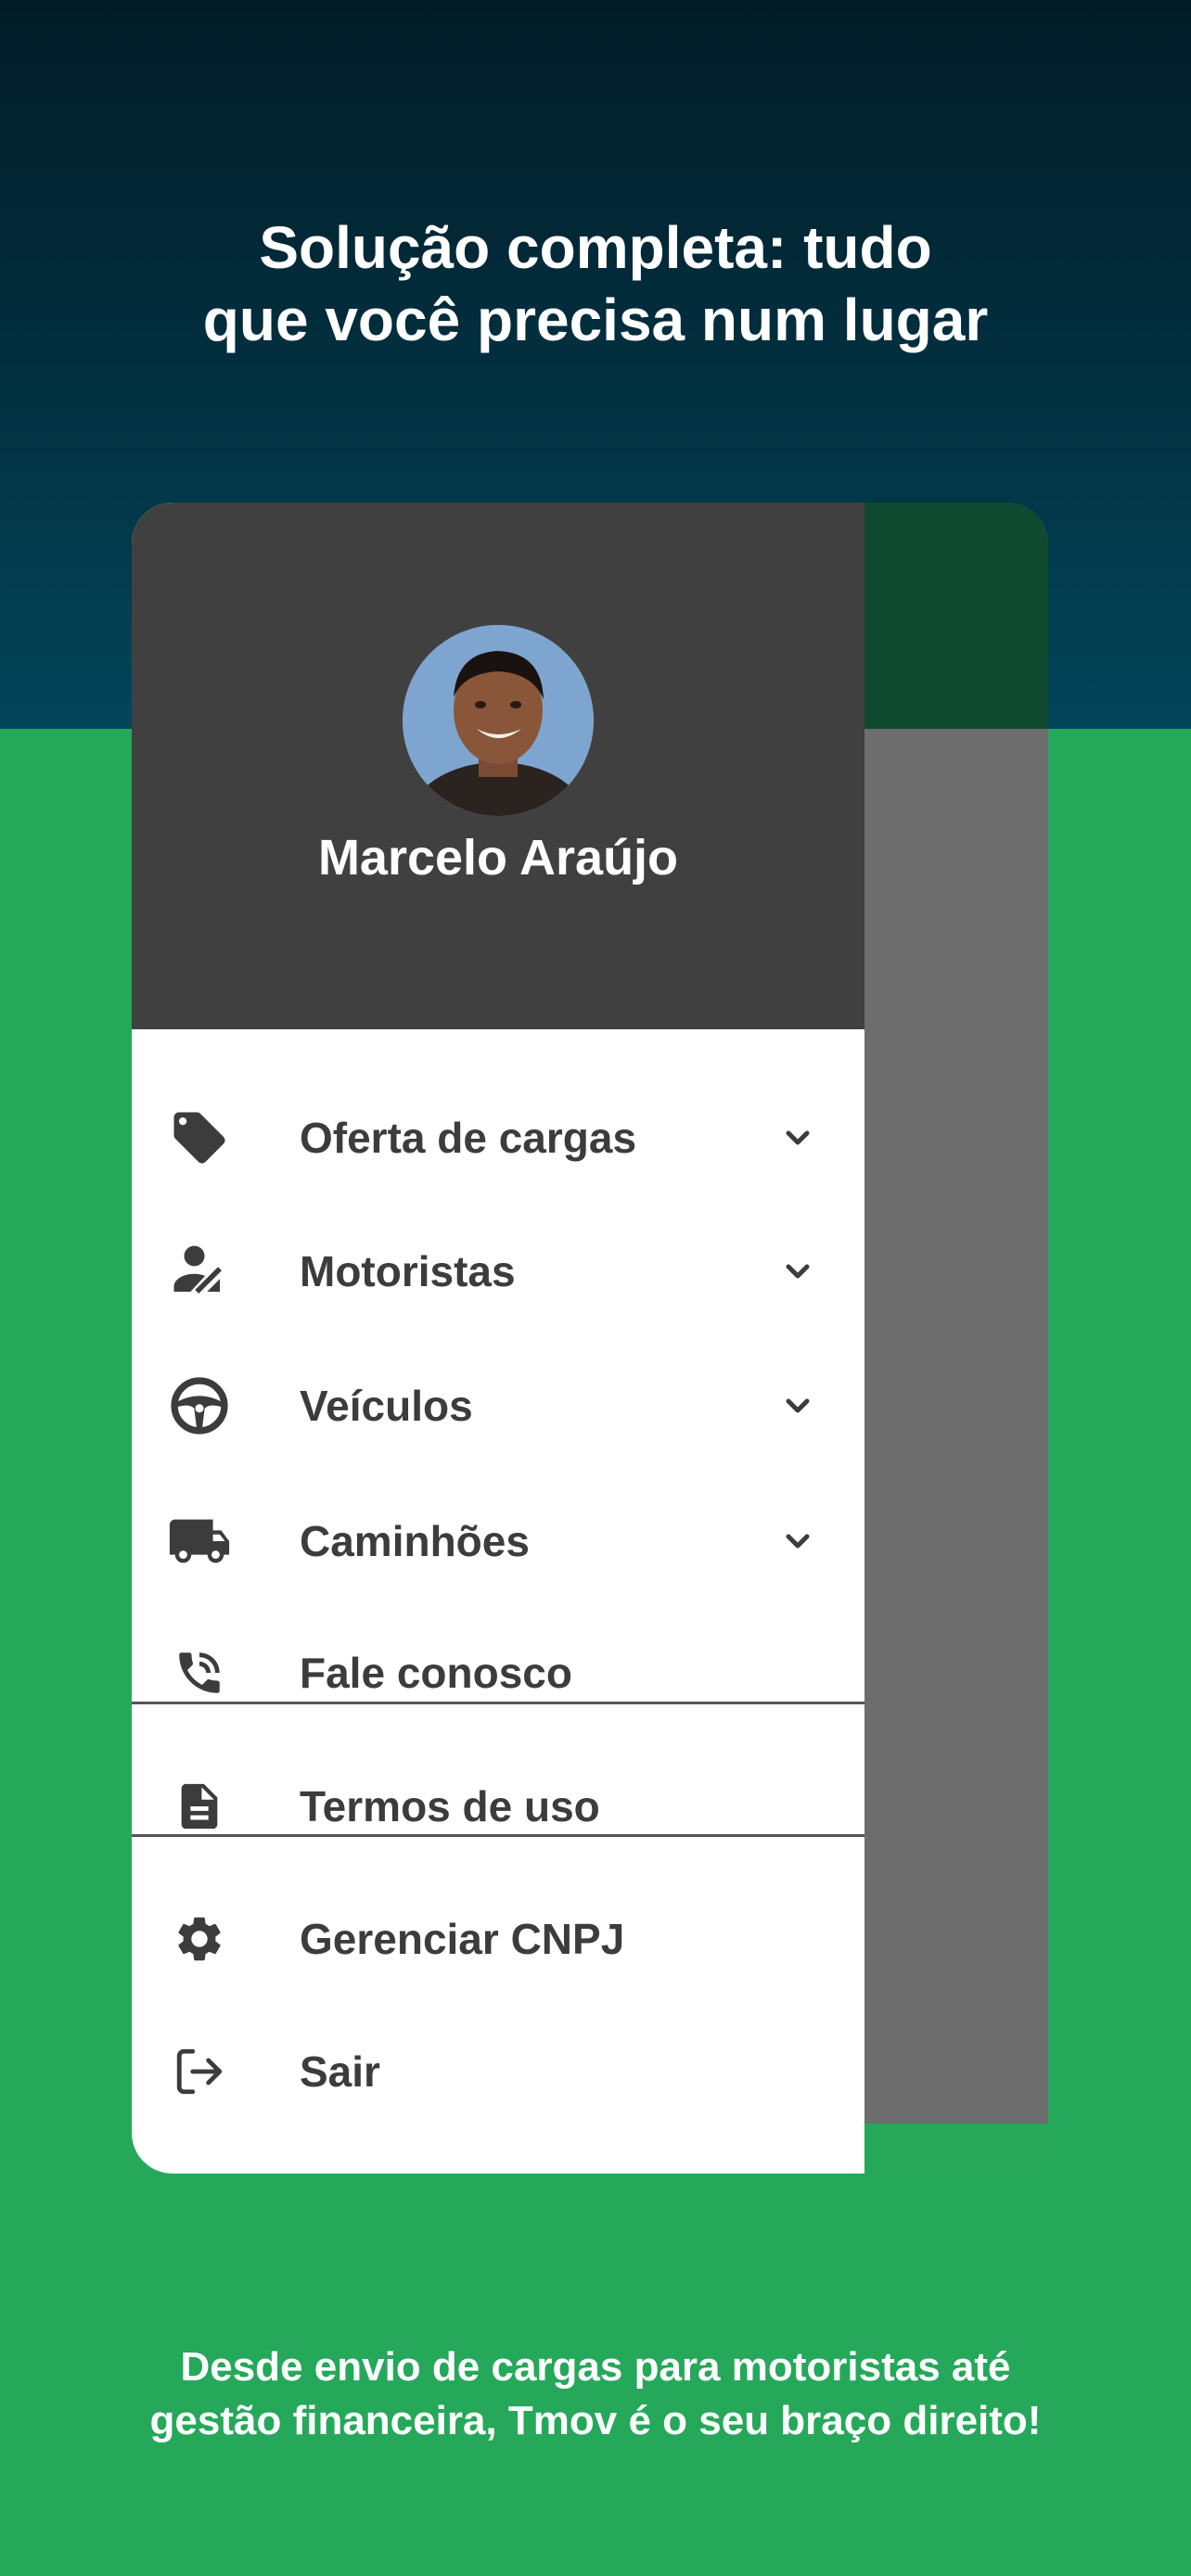 This screenshot has width=1191, height=2576. What do you see at coordinates (450, 1806) in the screenshot?
I see `menu-label: Termos de uso` at bounding box center [450, 1806].